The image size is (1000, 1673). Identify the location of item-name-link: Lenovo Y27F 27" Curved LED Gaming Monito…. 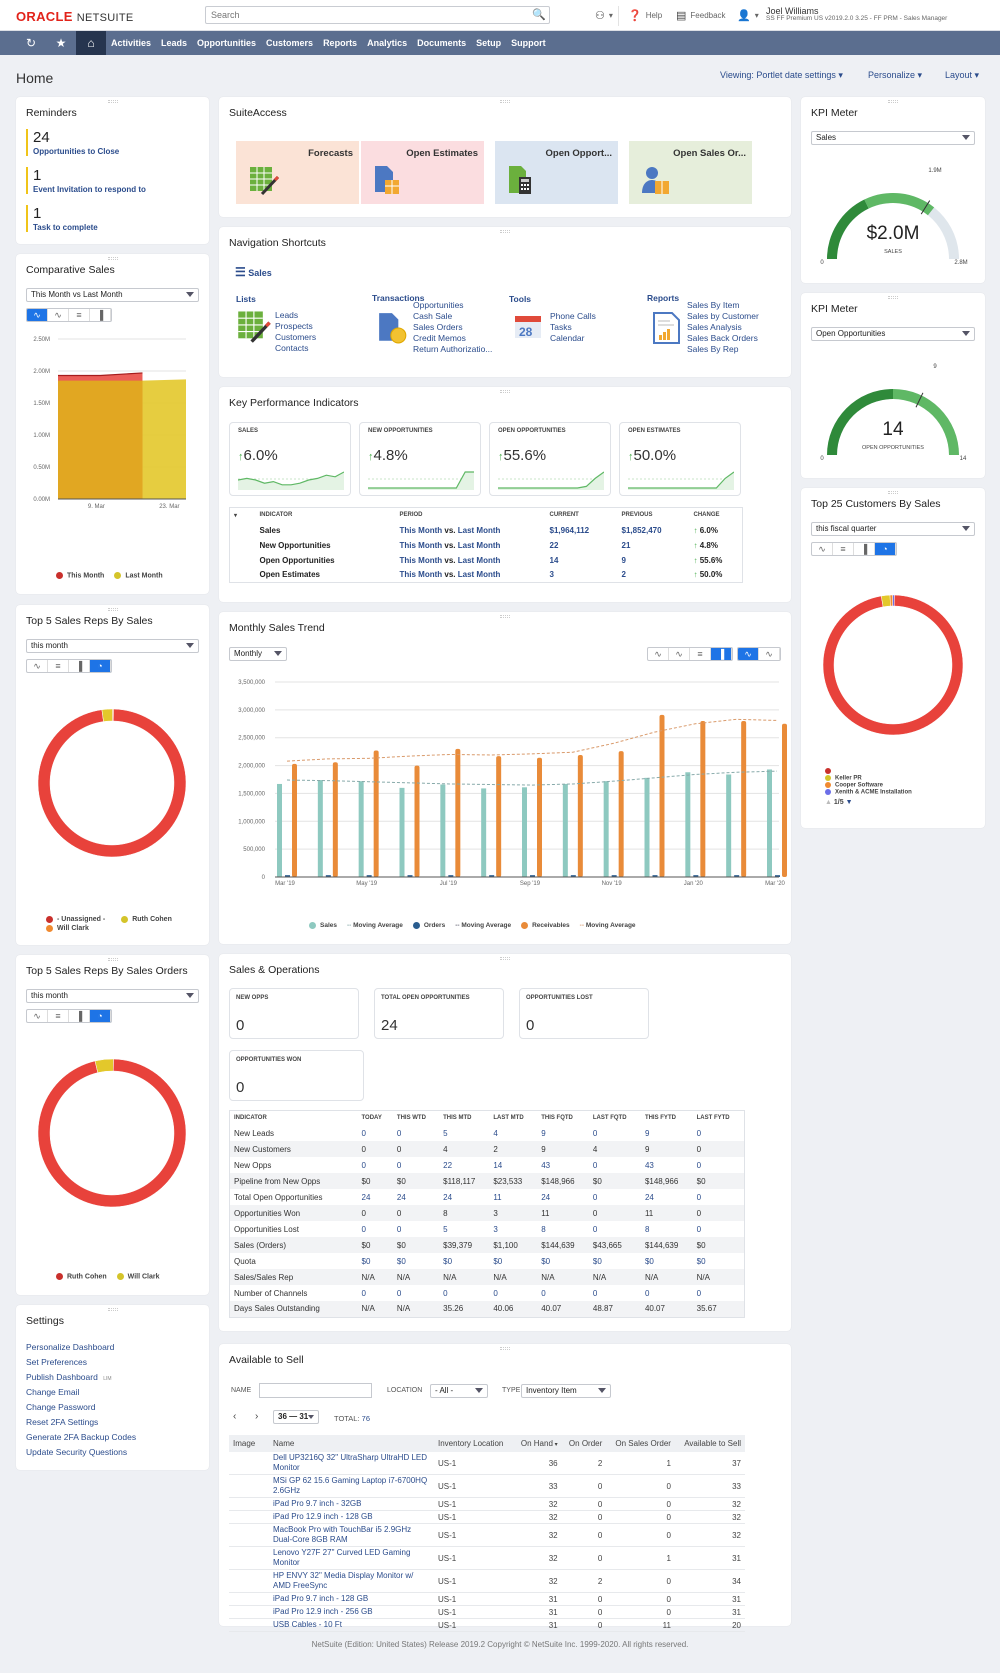
(351, 1558).